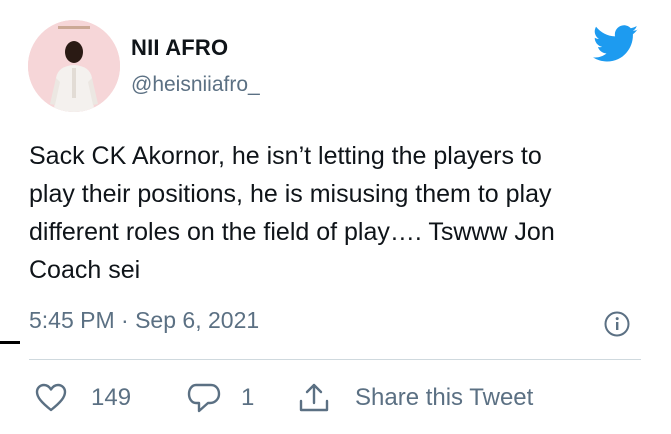 Image resolution: width=671 pixels, height=434 pixels. I want to click on like-count: 149, so click(111, 397).